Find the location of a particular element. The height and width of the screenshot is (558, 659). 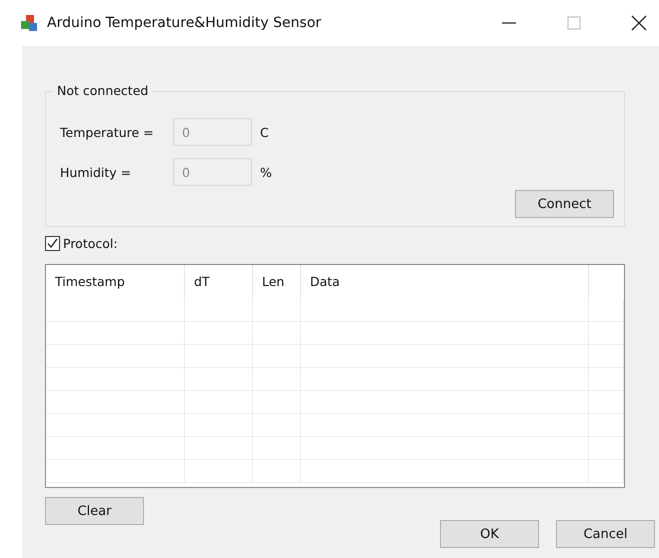

checkbox-label: Protocol: is located at coordinates (90, 243).